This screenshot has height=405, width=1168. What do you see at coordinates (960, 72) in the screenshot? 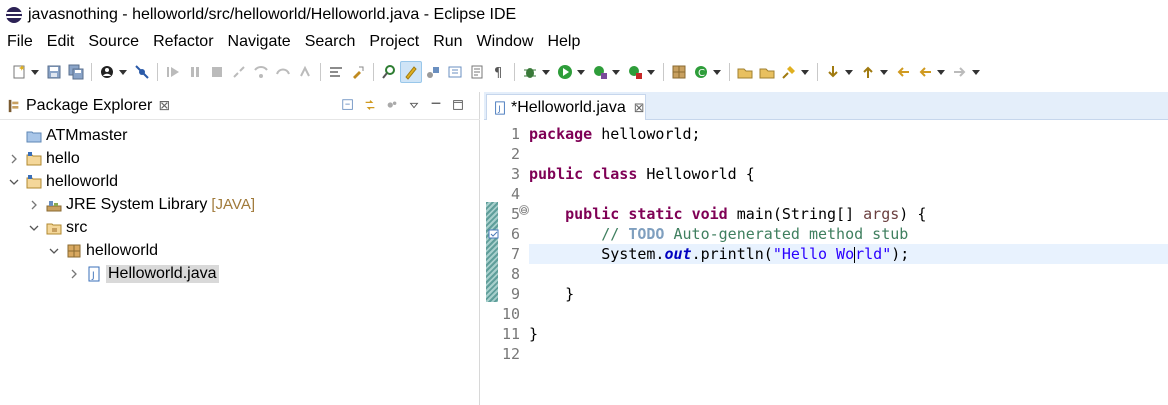
I see `forward-icon` at bounding box center [960, 72].